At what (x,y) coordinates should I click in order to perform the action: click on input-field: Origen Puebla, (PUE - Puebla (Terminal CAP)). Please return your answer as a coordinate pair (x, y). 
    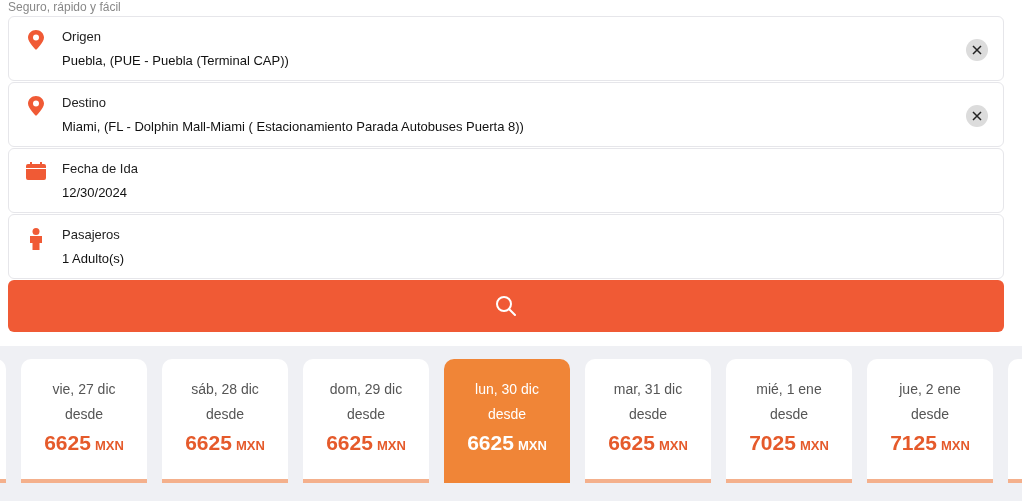
    Looking at the image, I should click on (506, 48).